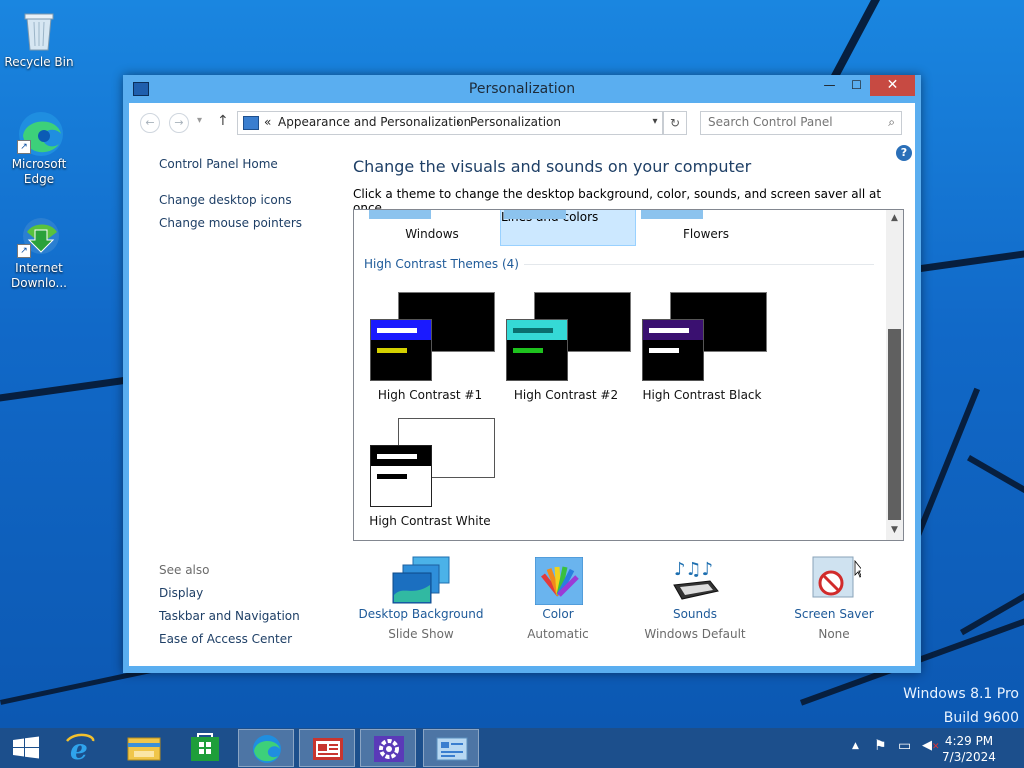 The width and height of the screenshot is (1024, 768). Describe the element at coordinates (695, 634) in the screenshot. I see `setting-value: Windows Default` at that location.